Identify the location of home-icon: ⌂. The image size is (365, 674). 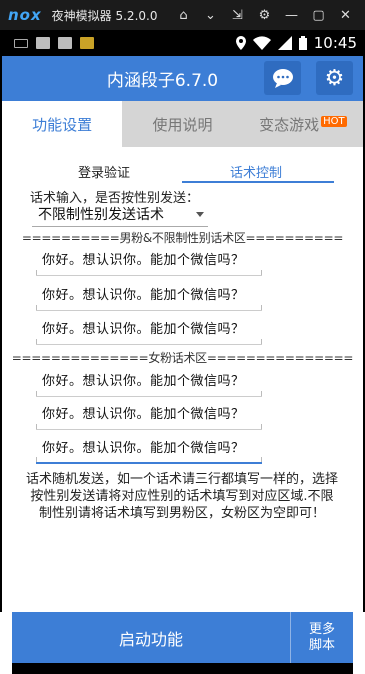
(183, 15).